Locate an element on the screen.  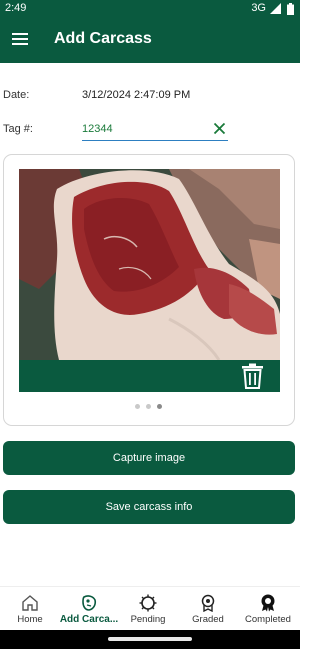
nav-item-graded: Graded is located at coordinates (208, 609).